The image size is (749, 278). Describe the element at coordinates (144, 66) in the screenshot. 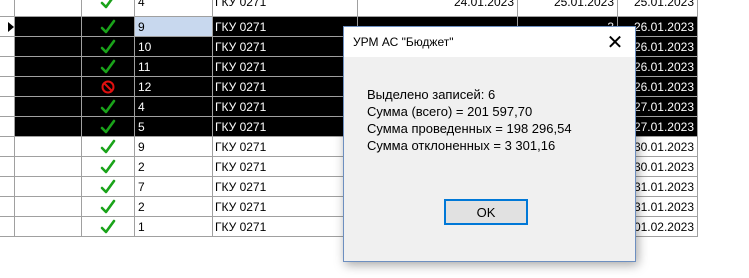

I see `number-cell-text: 11` at that location.